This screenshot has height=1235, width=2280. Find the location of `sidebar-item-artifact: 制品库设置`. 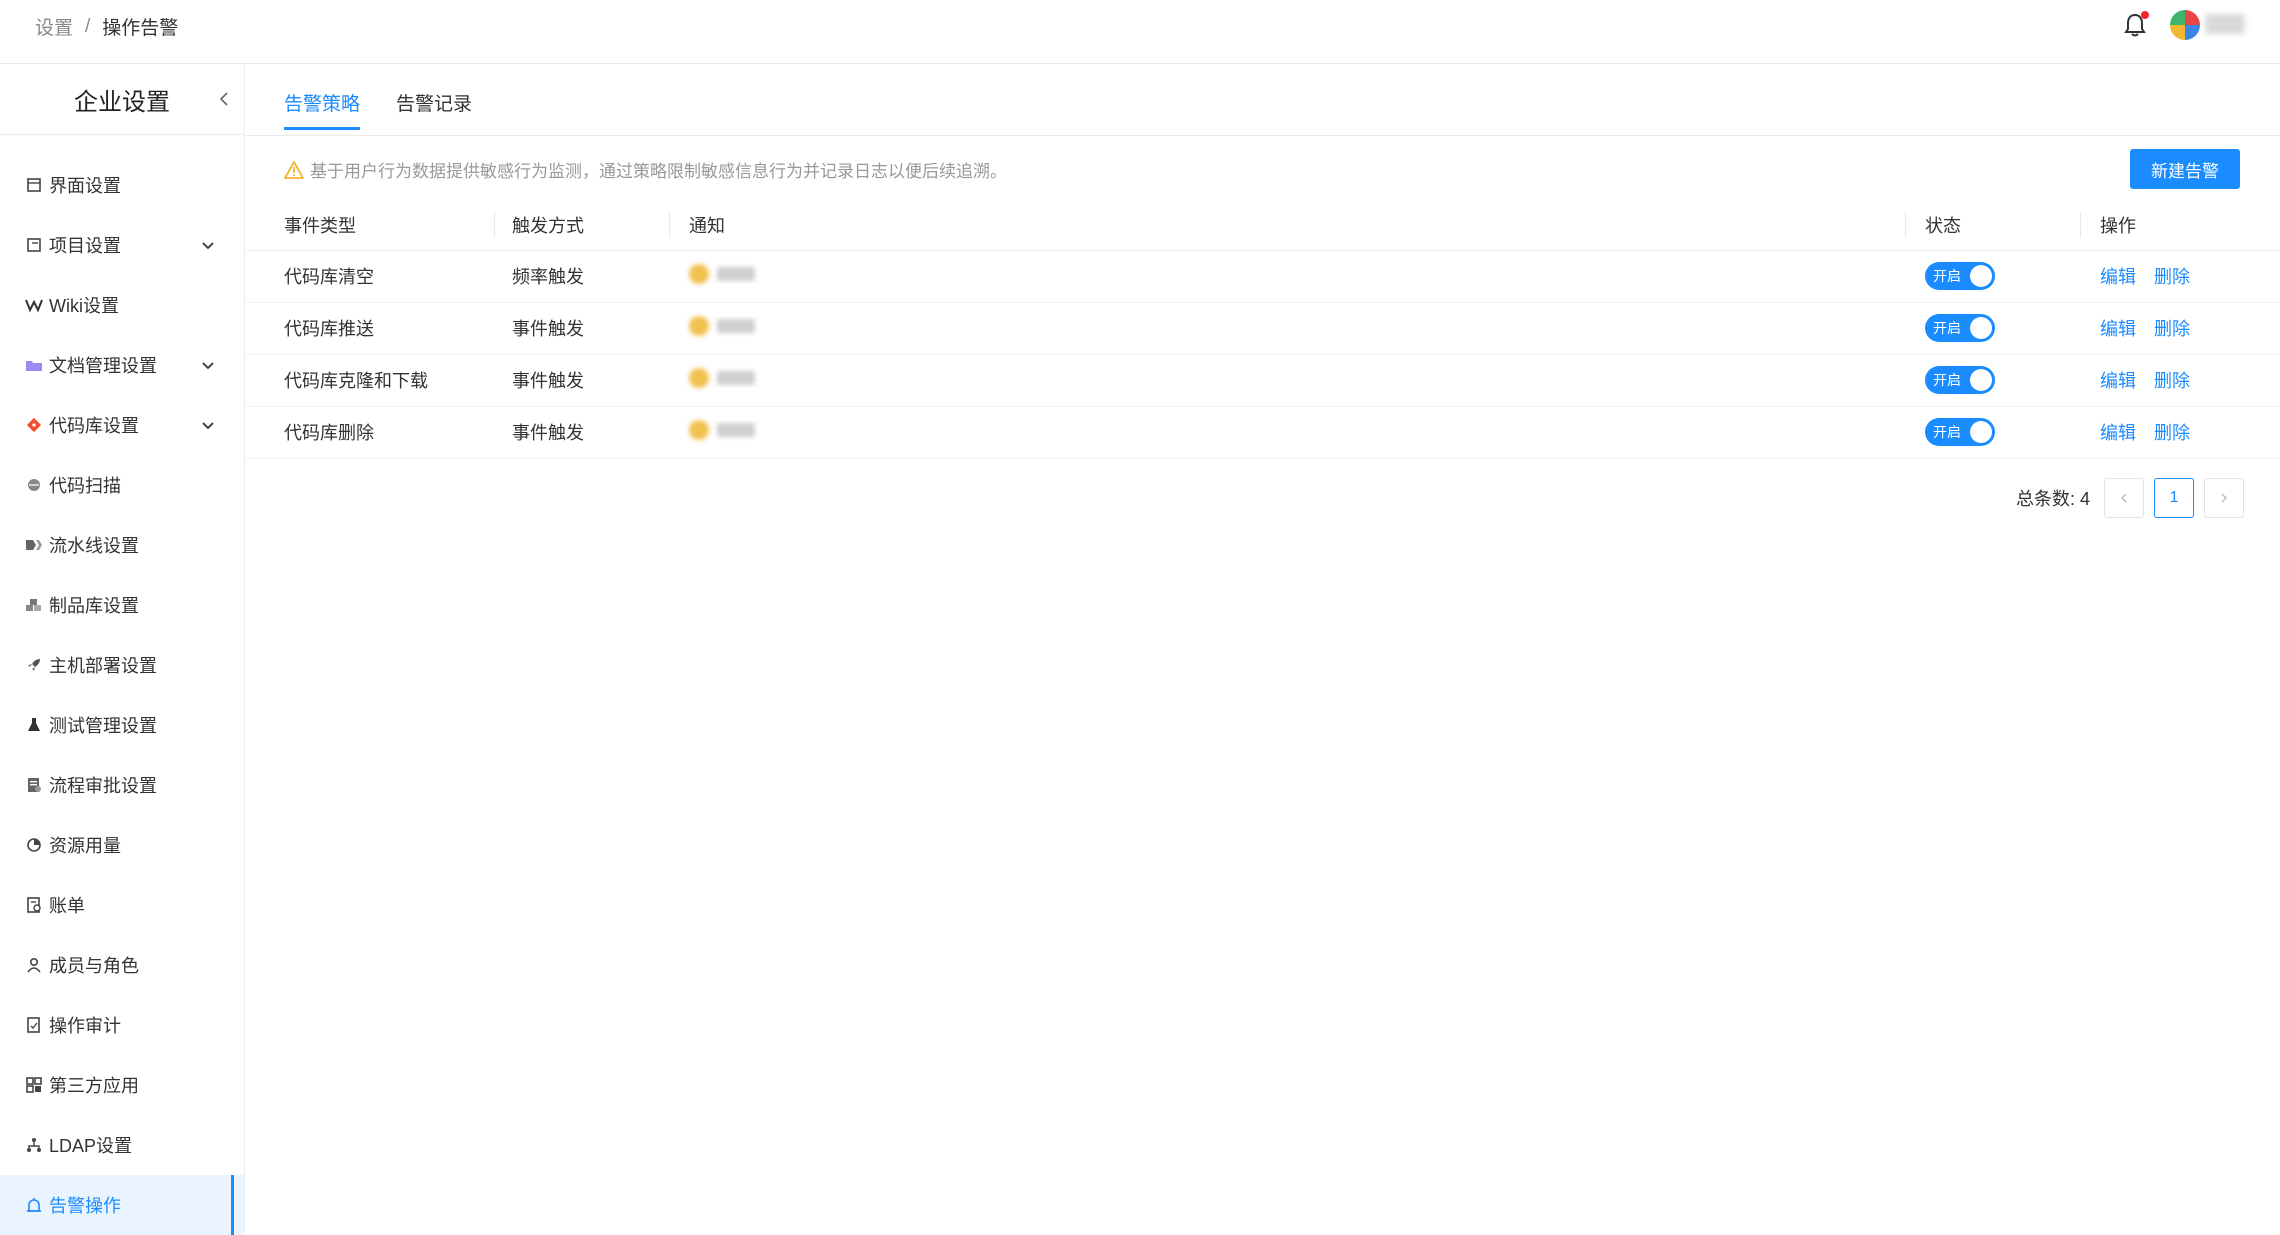

sidebar-item-artifact: 制品库设置 is located at coordinates (122, 605).